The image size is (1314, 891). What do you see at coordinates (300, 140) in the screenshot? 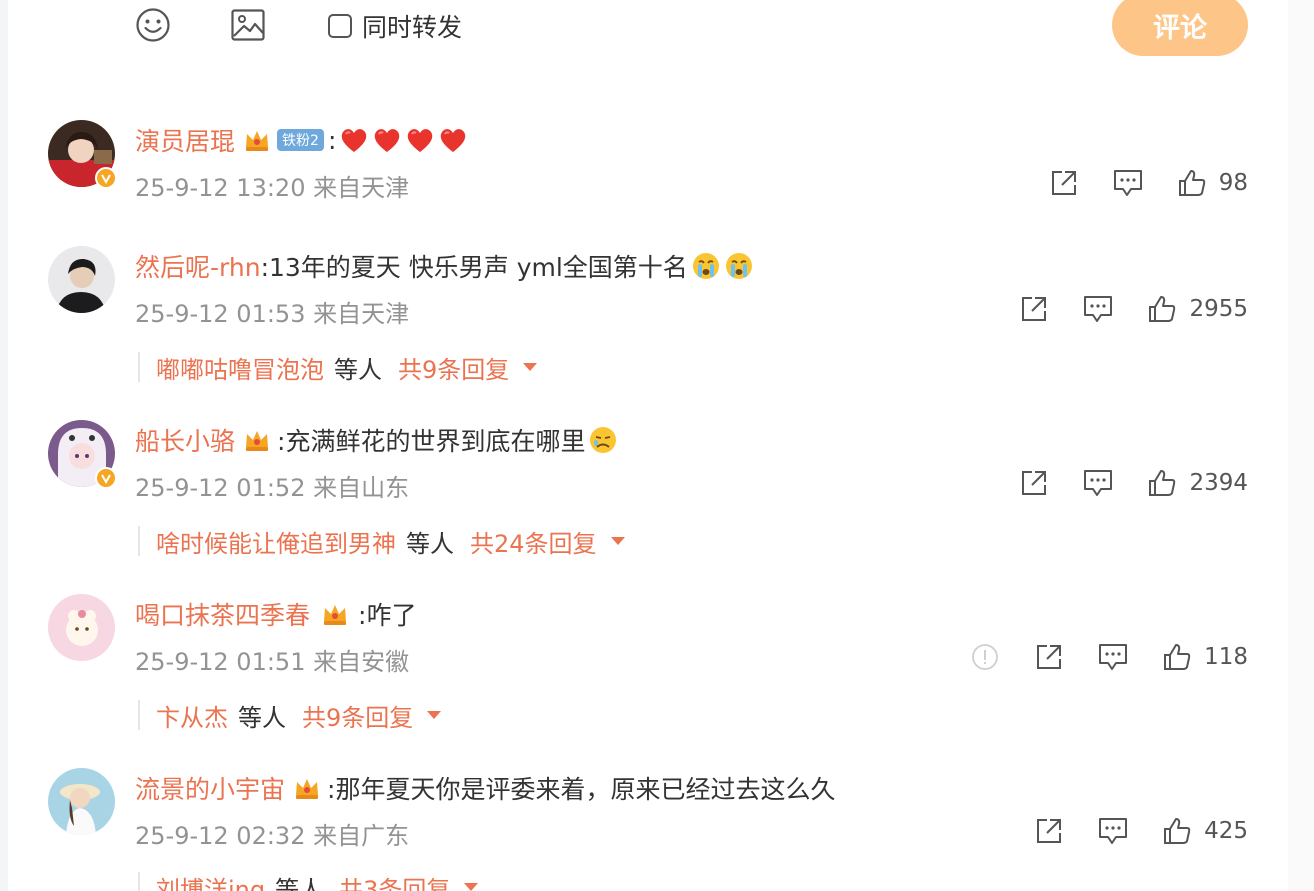
I see `fan-level-badge: 铁粉2` at bounding box center [300, 140].